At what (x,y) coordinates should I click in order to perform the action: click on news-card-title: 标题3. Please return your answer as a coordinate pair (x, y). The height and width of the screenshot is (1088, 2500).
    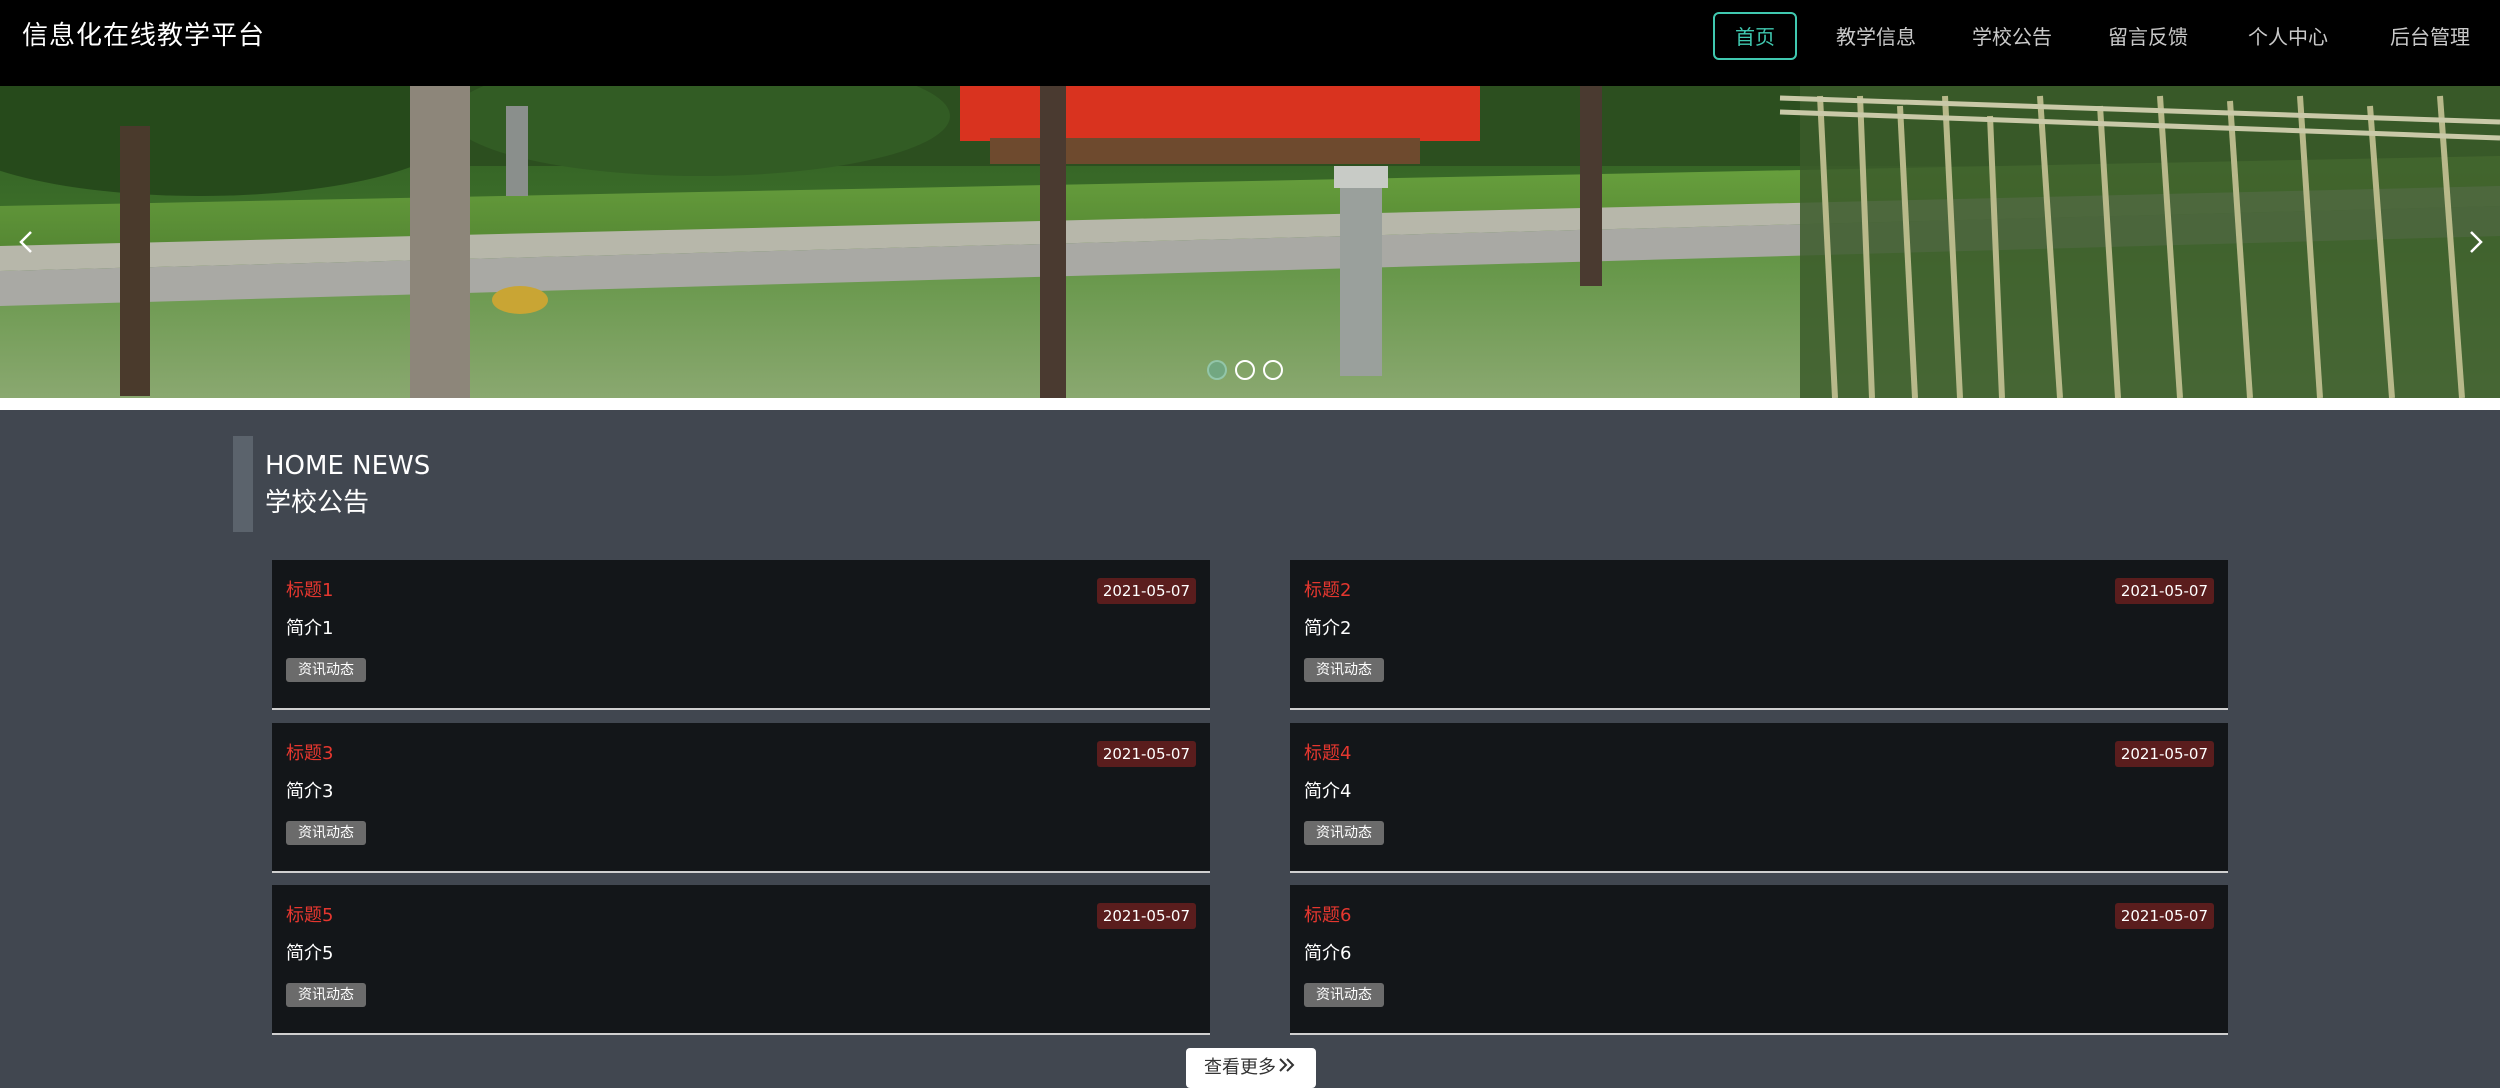
    Looking at the image, I should click on (309, 754).